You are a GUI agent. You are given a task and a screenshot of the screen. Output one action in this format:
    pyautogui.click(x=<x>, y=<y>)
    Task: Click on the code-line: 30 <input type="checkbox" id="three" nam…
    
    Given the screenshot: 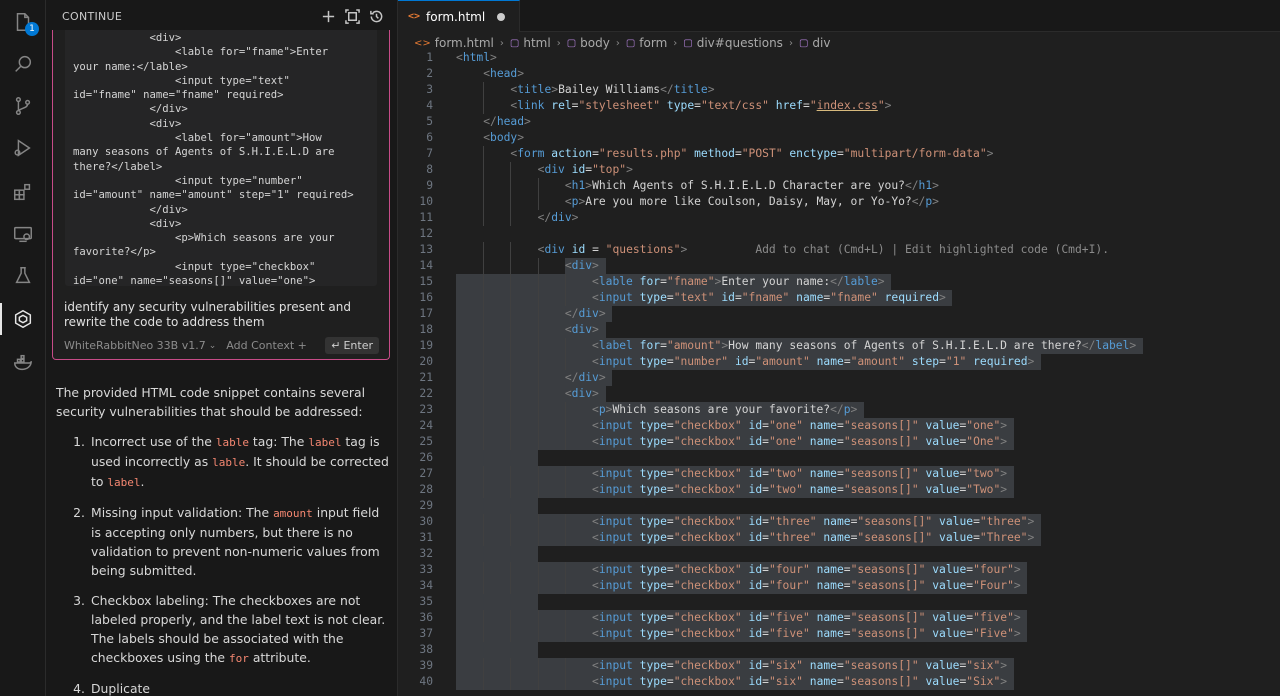 What is the action you would take?
    pyautogui.click(x=839, y=522)
    